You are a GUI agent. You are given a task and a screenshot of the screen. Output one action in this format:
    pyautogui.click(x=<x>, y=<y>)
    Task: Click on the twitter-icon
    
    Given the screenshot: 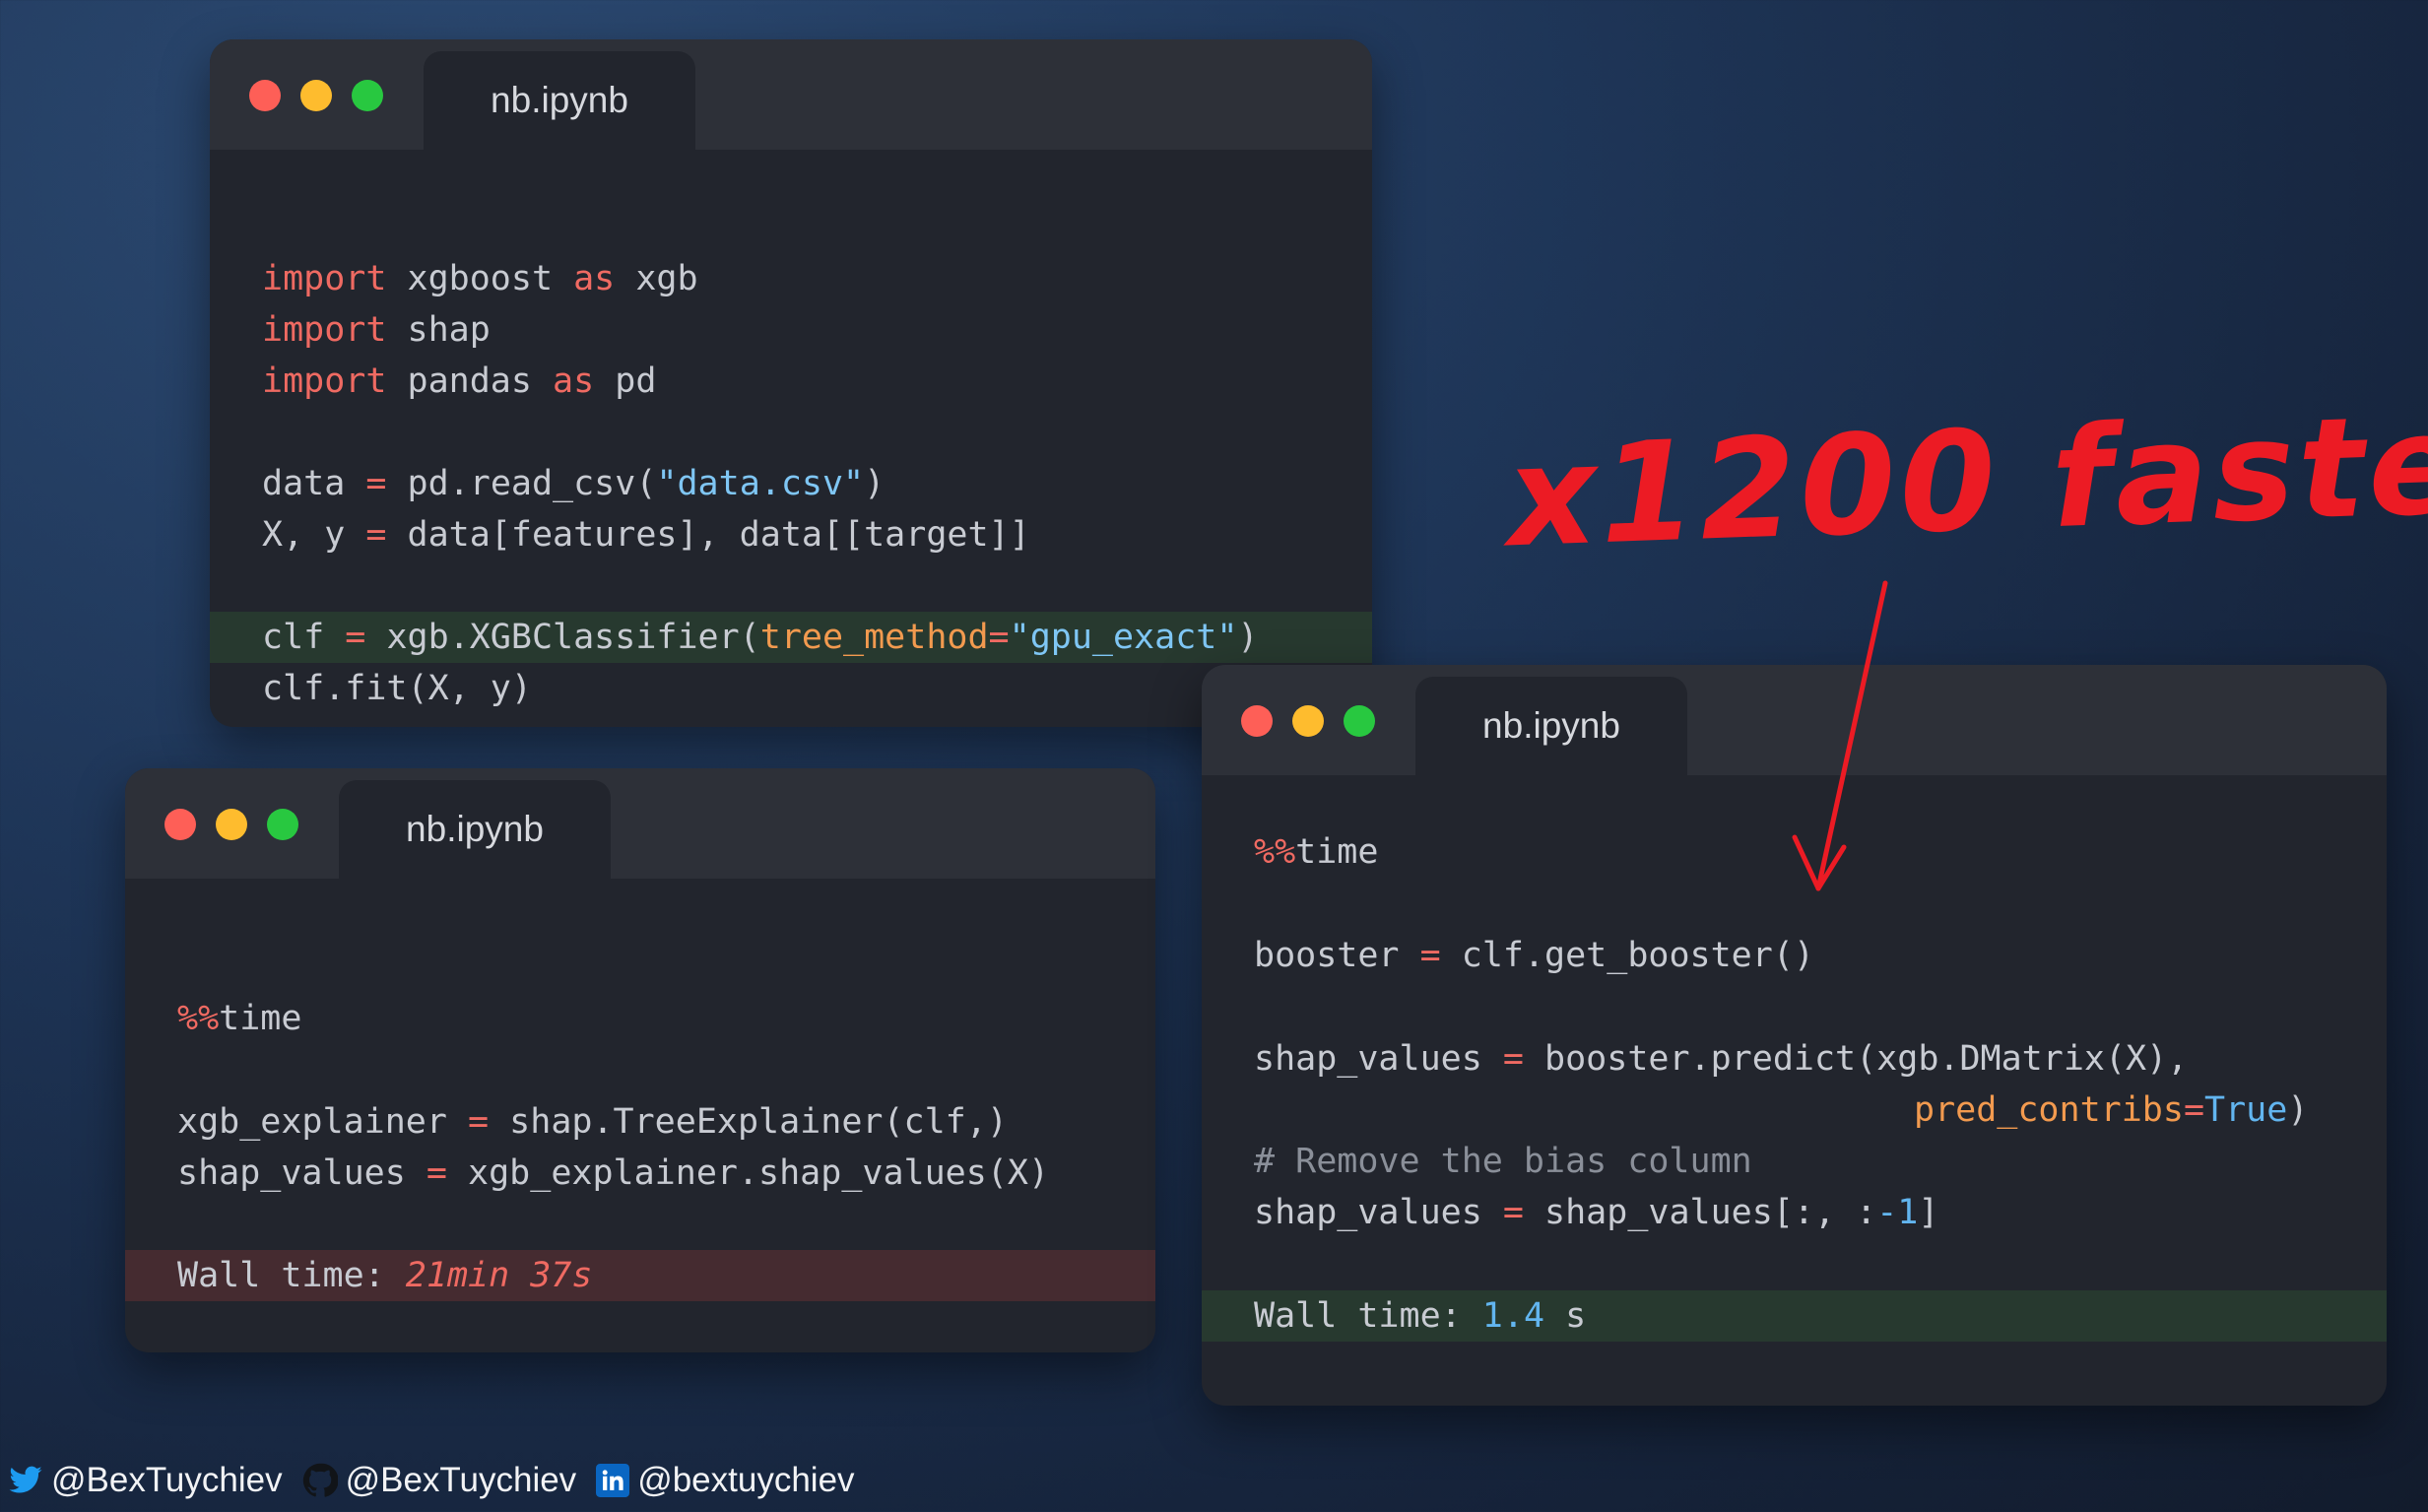 What is the action you would take?
    pyautogui.click(x=25, y=1479)
    